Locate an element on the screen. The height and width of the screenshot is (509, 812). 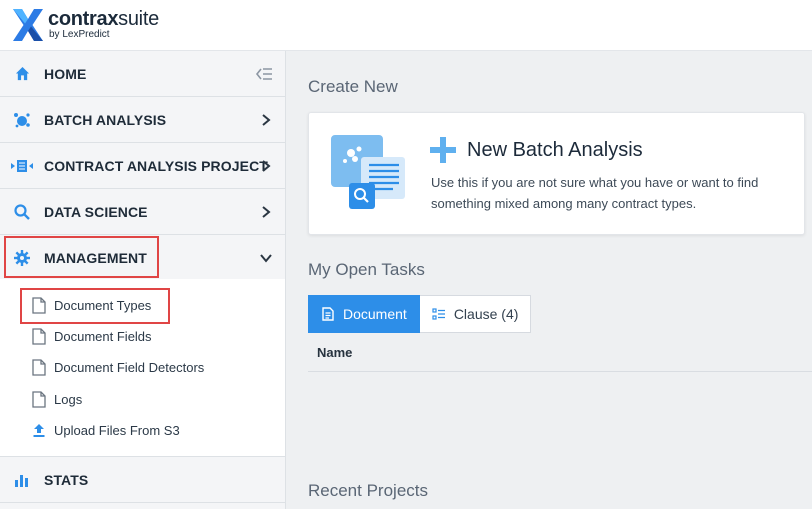
chevron-down-icon is located at coordinates (266, 258).